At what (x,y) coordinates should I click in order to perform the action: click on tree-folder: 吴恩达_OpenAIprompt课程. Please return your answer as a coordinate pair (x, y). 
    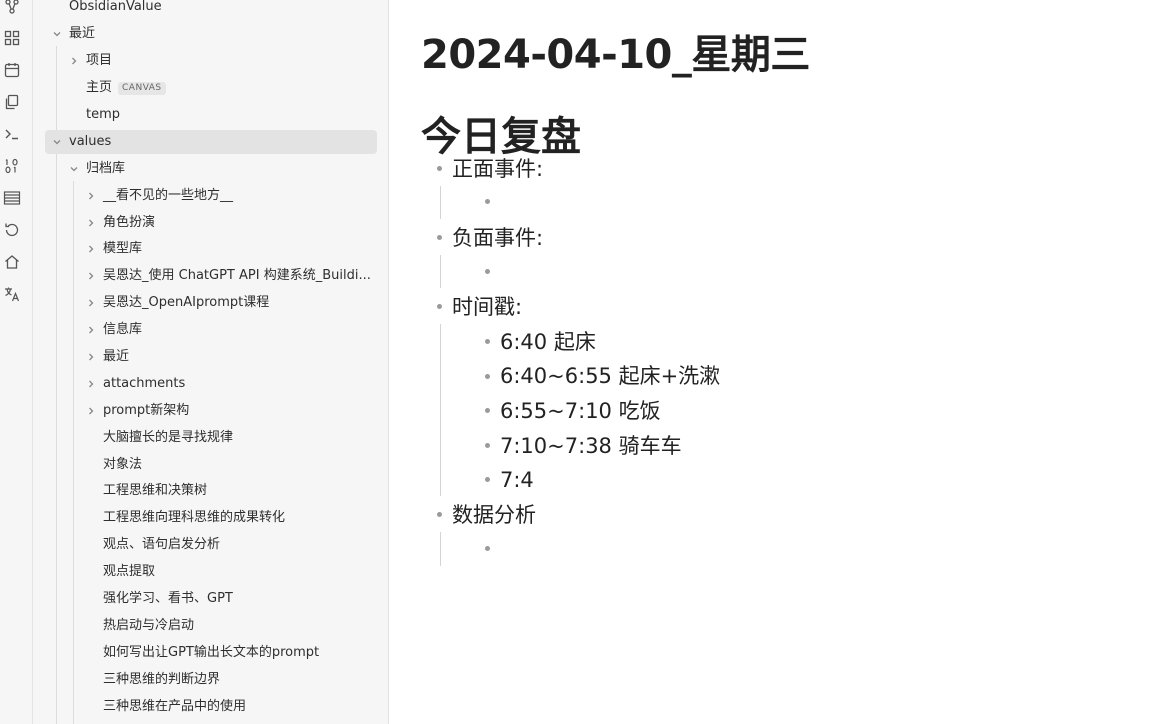
    Looking at the image, I should click on (210, 303).